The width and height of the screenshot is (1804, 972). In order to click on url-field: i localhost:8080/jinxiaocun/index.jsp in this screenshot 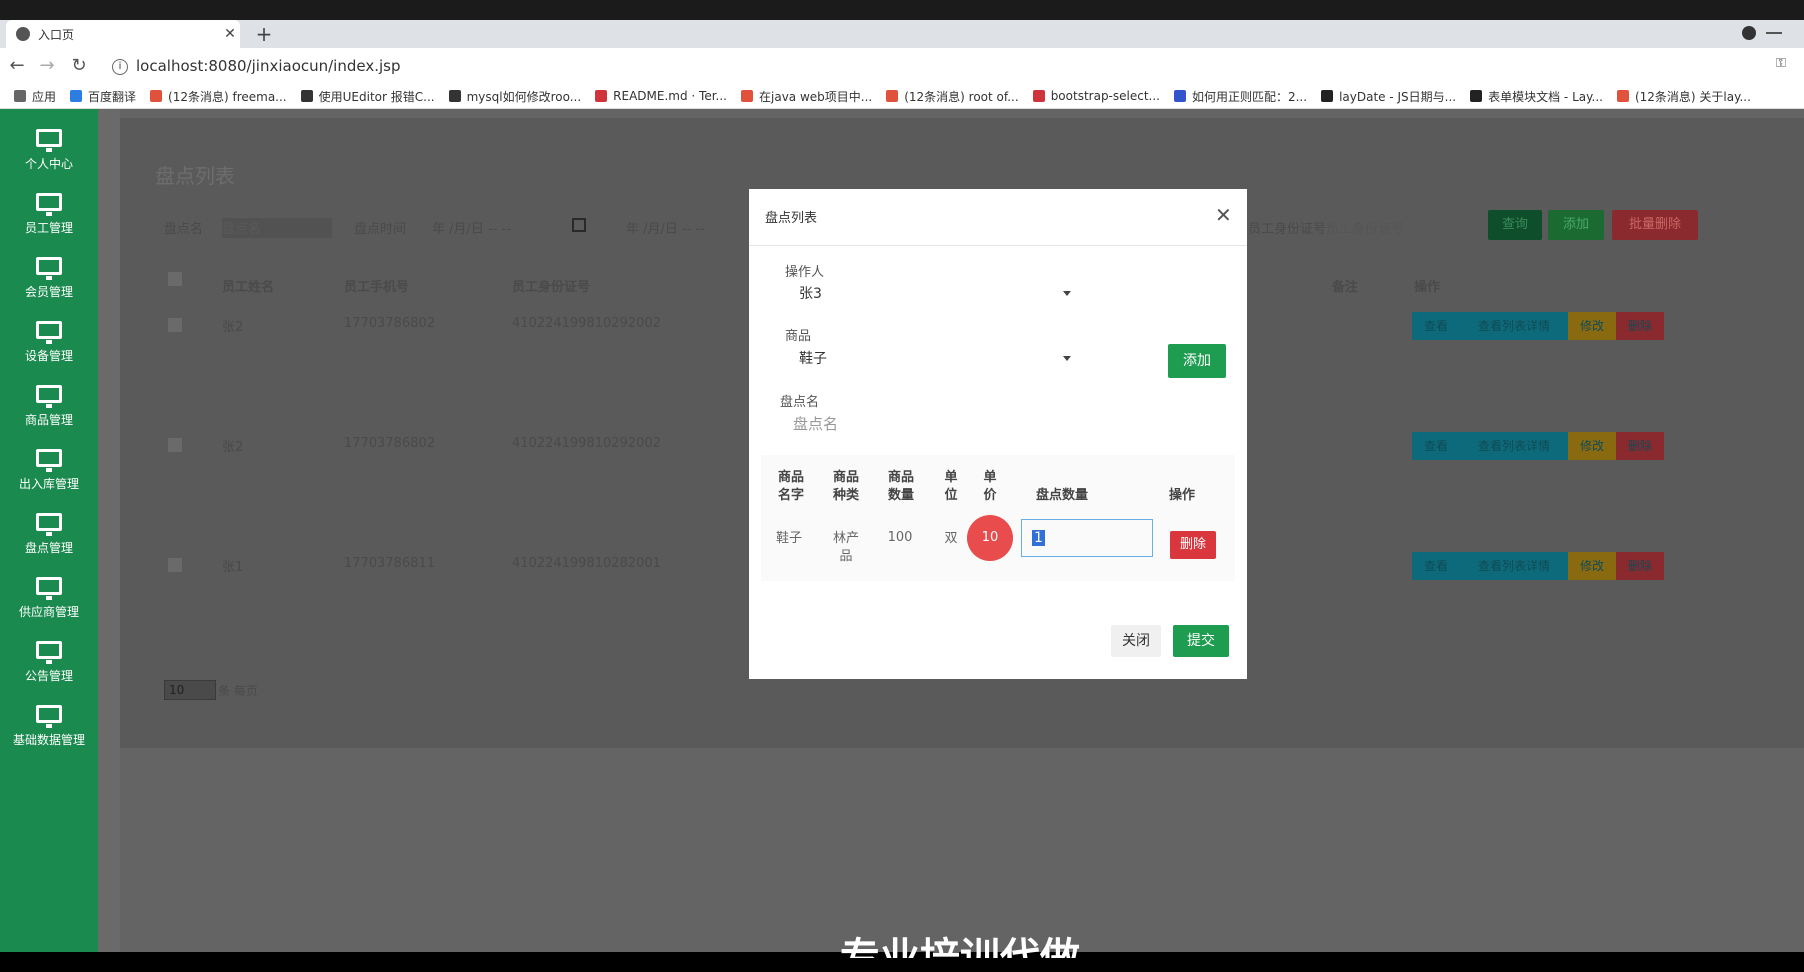, I will do `click(256, 66)`.